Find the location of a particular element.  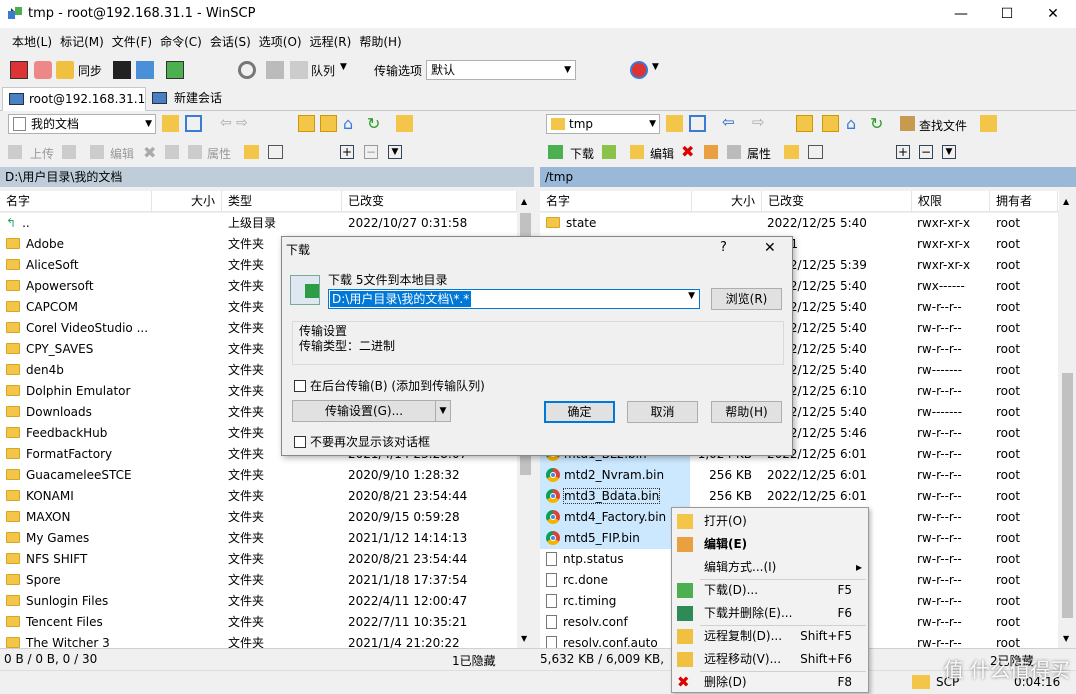

right-scrollbar: ▲ ▼ is located at coordinates (1067, 419).